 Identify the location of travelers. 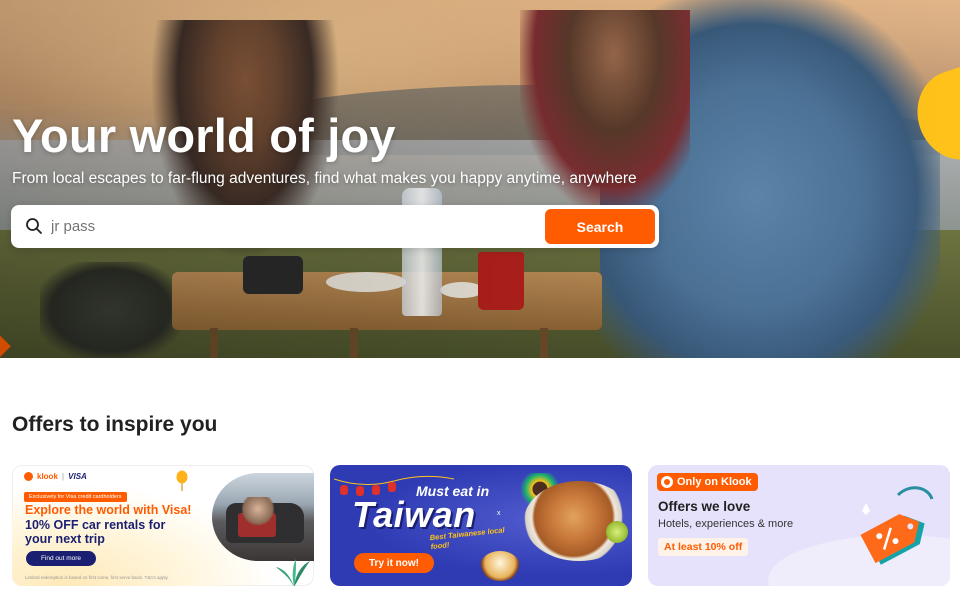
(258, 512).